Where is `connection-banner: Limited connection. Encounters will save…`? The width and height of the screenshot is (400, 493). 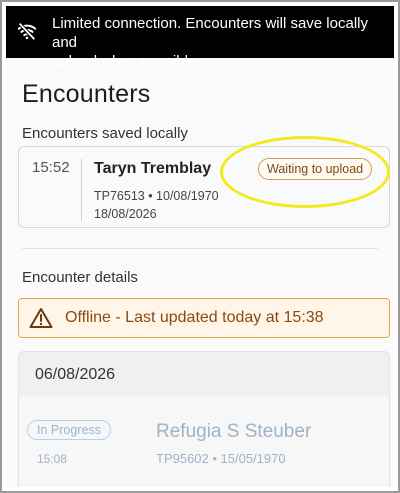
connection-banner: Limited connection. Encounters will save… is located at coordinates (200, 38).